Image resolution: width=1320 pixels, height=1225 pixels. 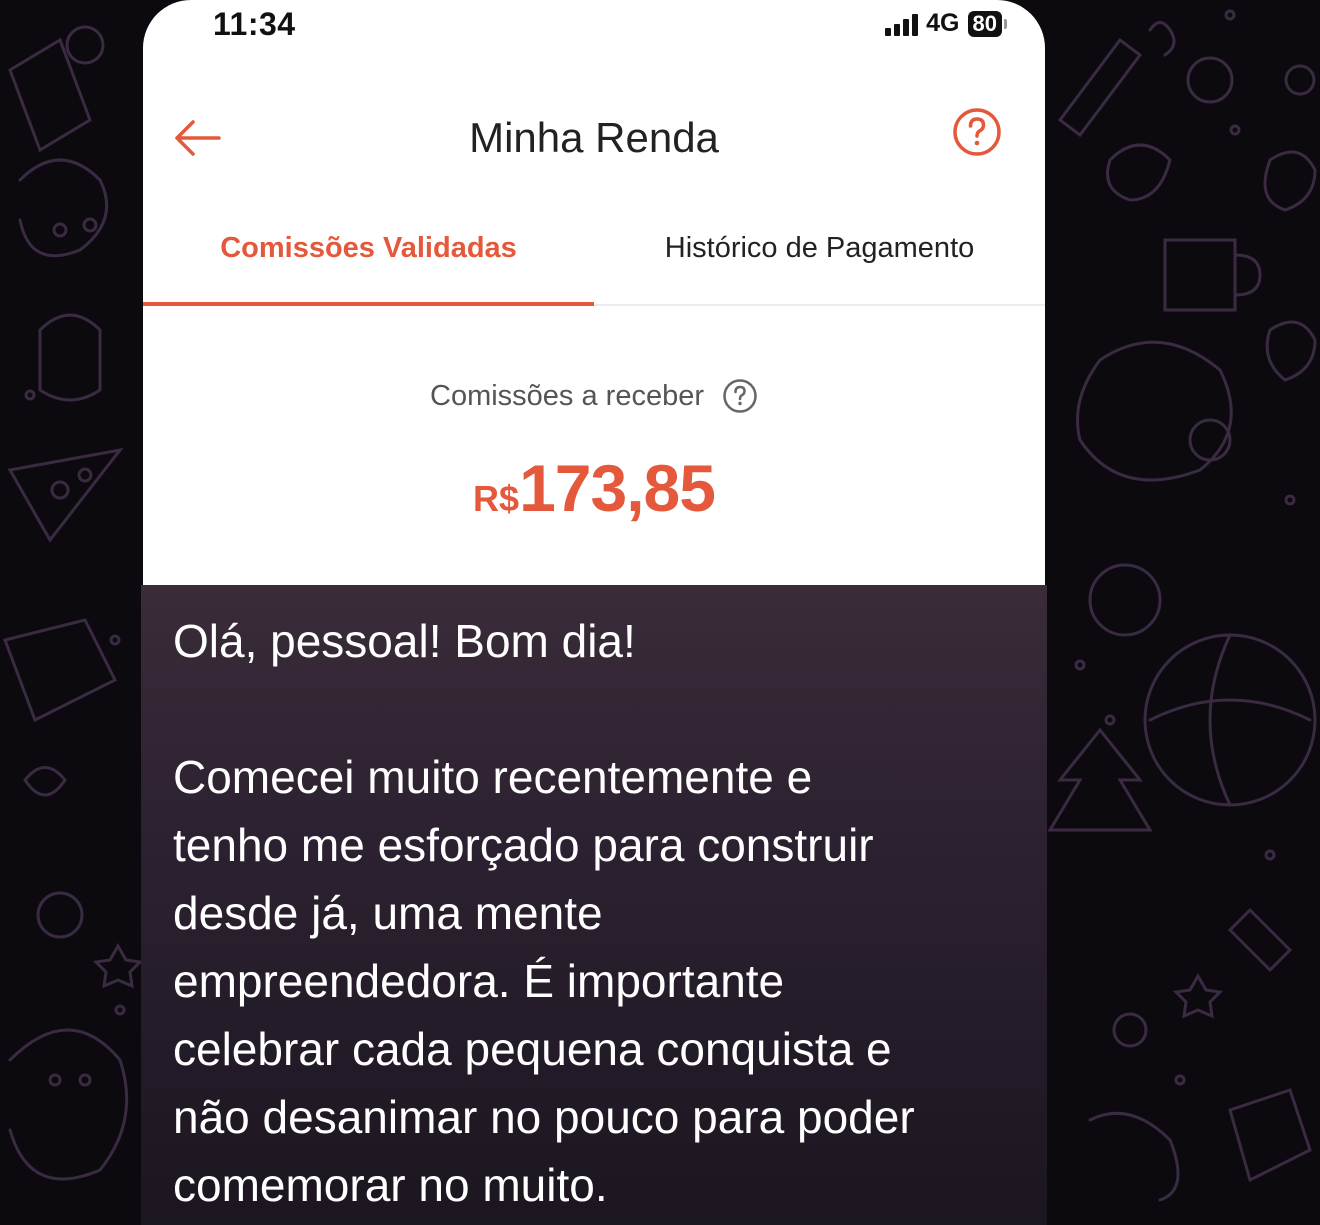 I want to click on network-type: 4G, so click(x=943, y=23).